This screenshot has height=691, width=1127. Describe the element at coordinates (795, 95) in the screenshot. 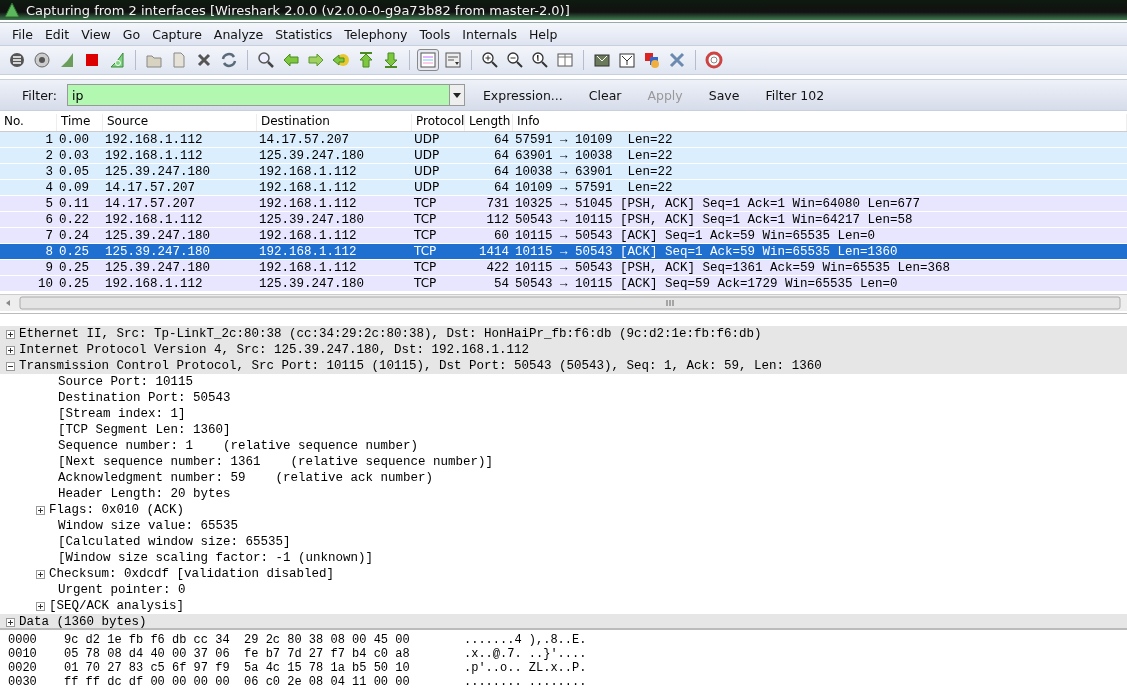

I see `filter-button: Filter 102` at that location.